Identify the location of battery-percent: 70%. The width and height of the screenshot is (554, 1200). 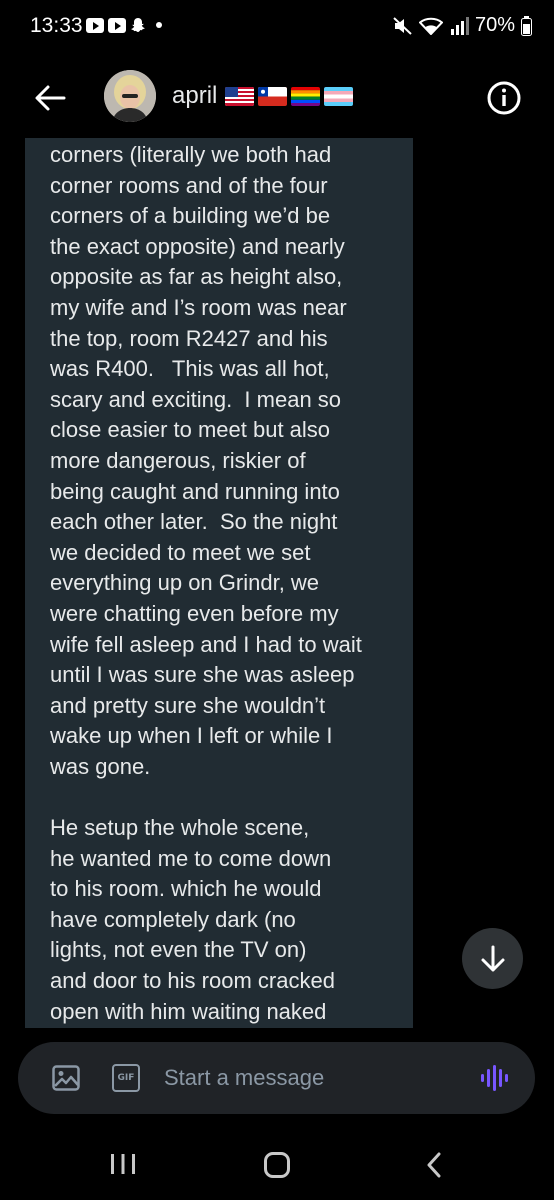
(494, 25).